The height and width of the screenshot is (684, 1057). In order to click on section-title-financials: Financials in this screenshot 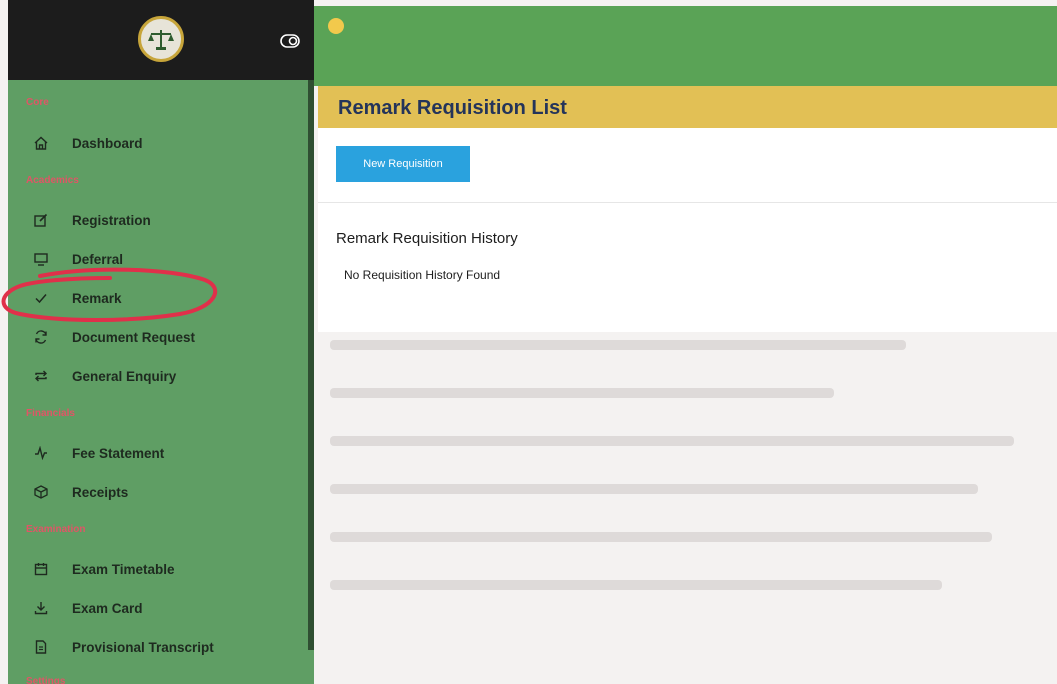, I will do `click(50, 413)`.